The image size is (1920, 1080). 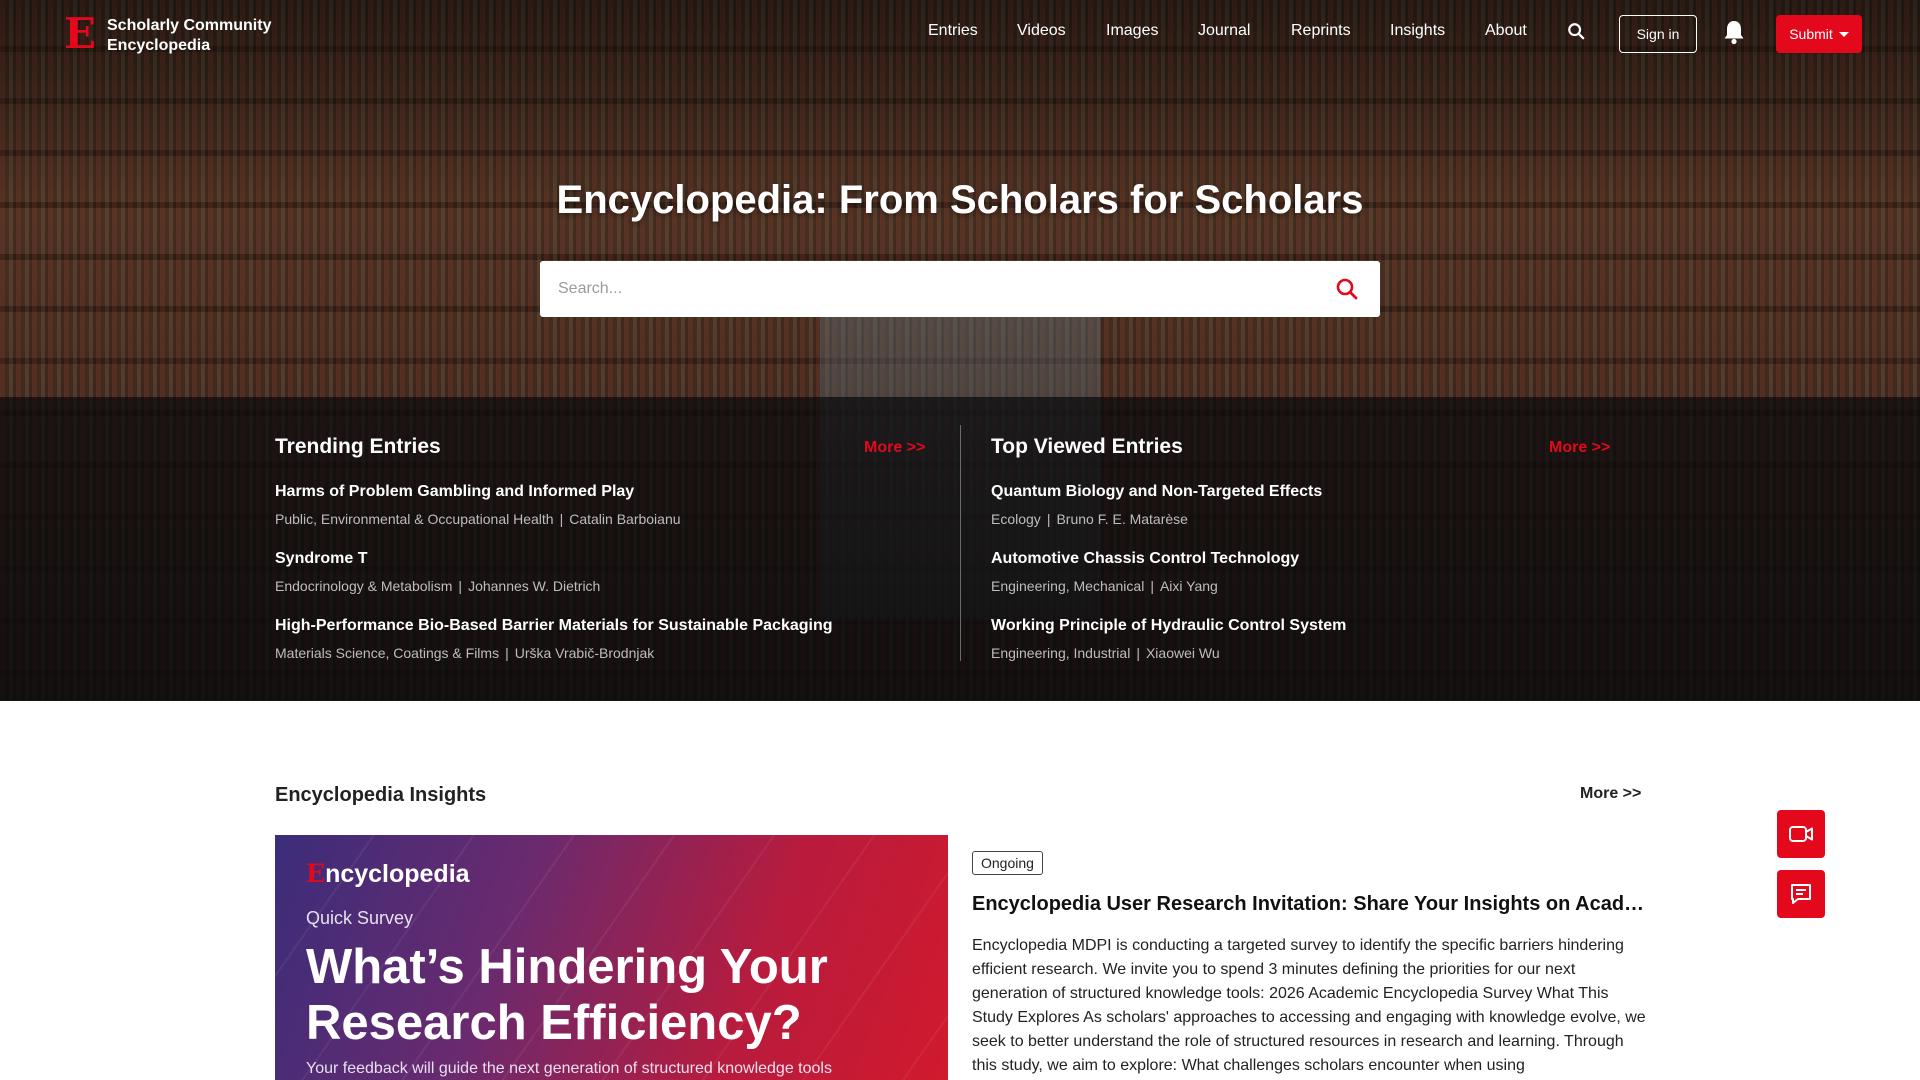 I want to click on entry-author: Urška Vrabič-Brodnjak, so click(x=585, y=653).